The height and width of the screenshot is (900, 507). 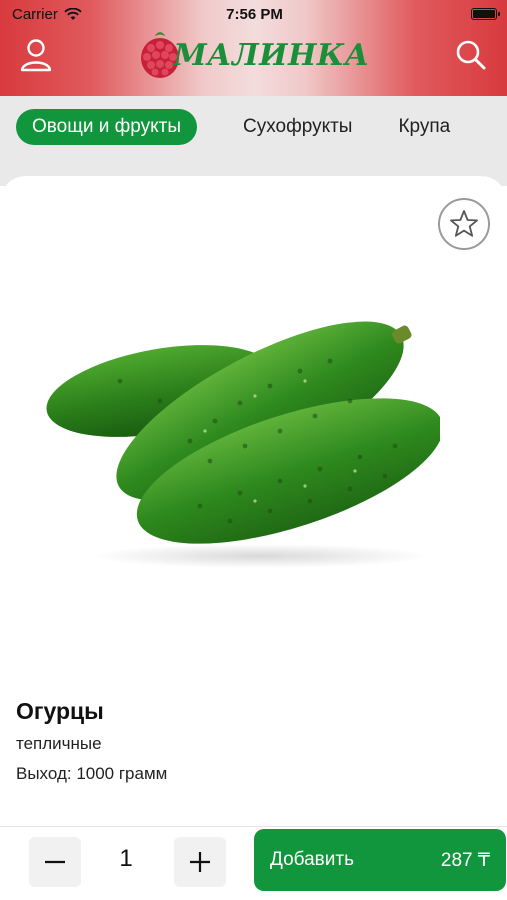 I want to click on nav-bar: МАЛИНКА, so click(x=253, y=55).